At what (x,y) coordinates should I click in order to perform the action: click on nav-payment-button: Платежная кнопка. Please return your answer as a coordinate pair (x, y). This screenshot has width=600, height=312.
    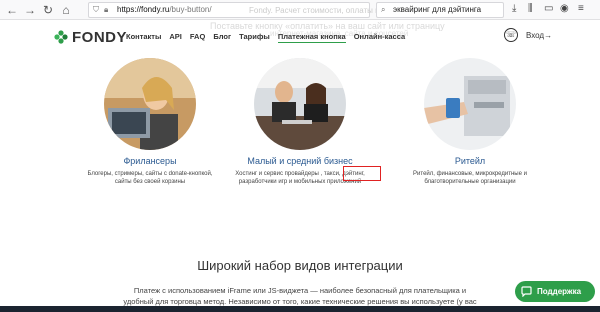
    Looking at the image, I should click on (311, 37).